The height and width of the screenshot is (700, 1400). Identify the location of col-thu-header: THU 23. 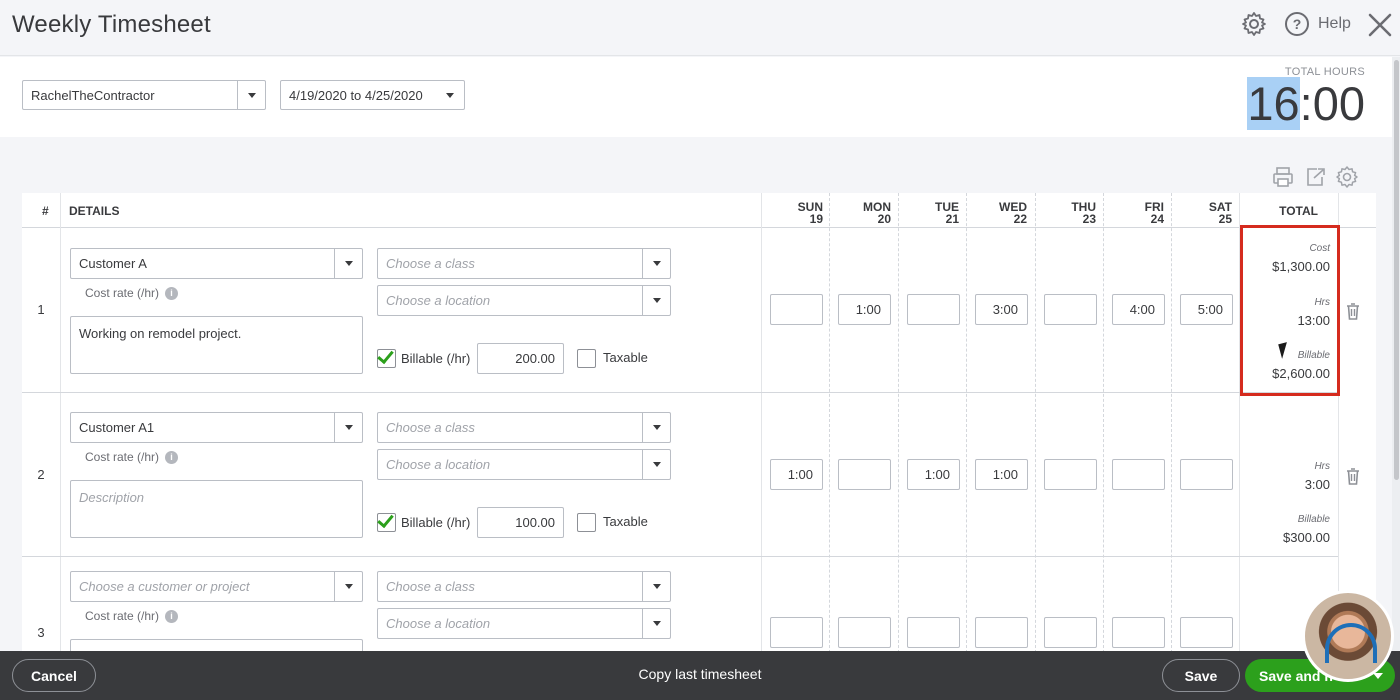
(1066, 213).